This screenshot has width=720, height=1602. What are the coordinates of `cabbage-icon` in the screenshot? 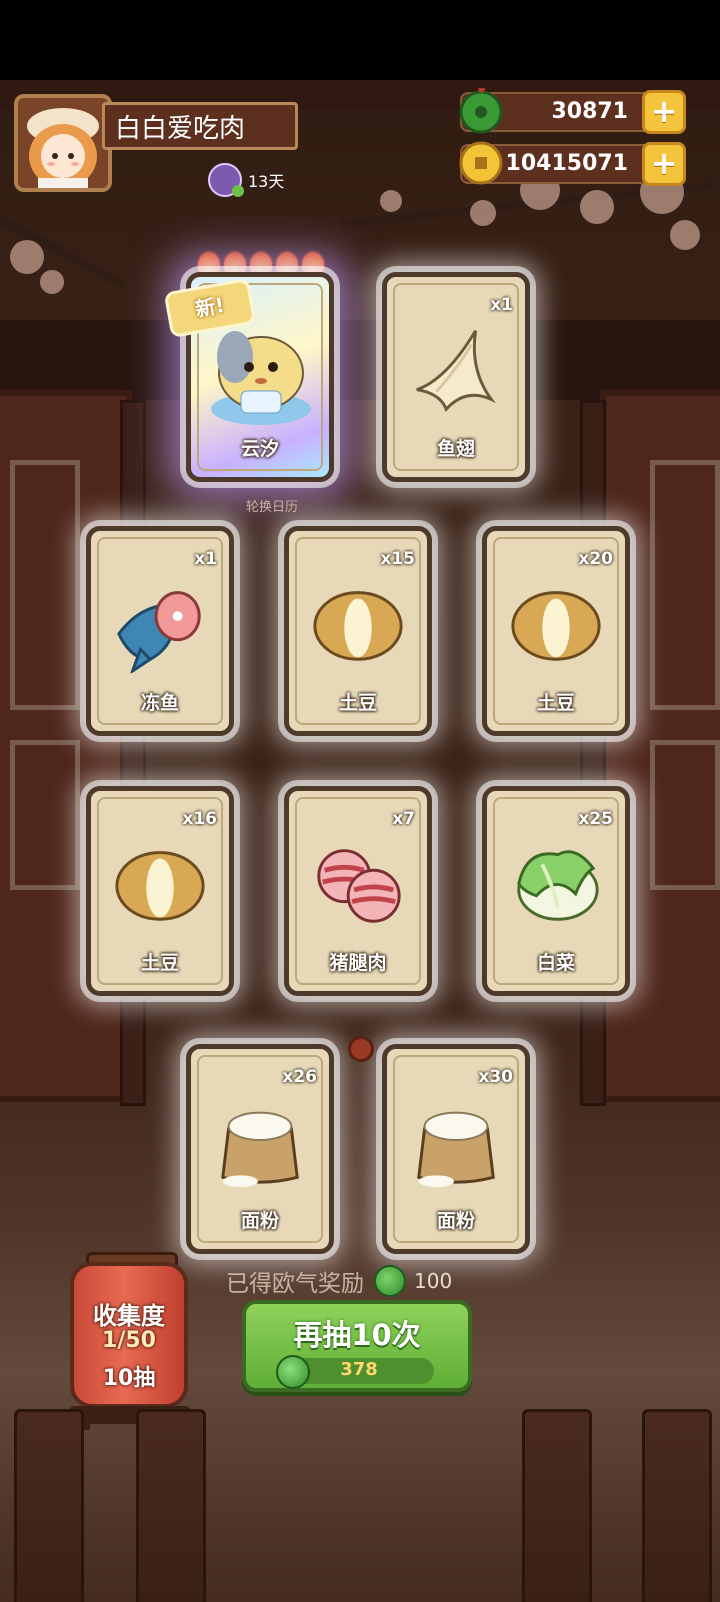 It's located at (558, 885).